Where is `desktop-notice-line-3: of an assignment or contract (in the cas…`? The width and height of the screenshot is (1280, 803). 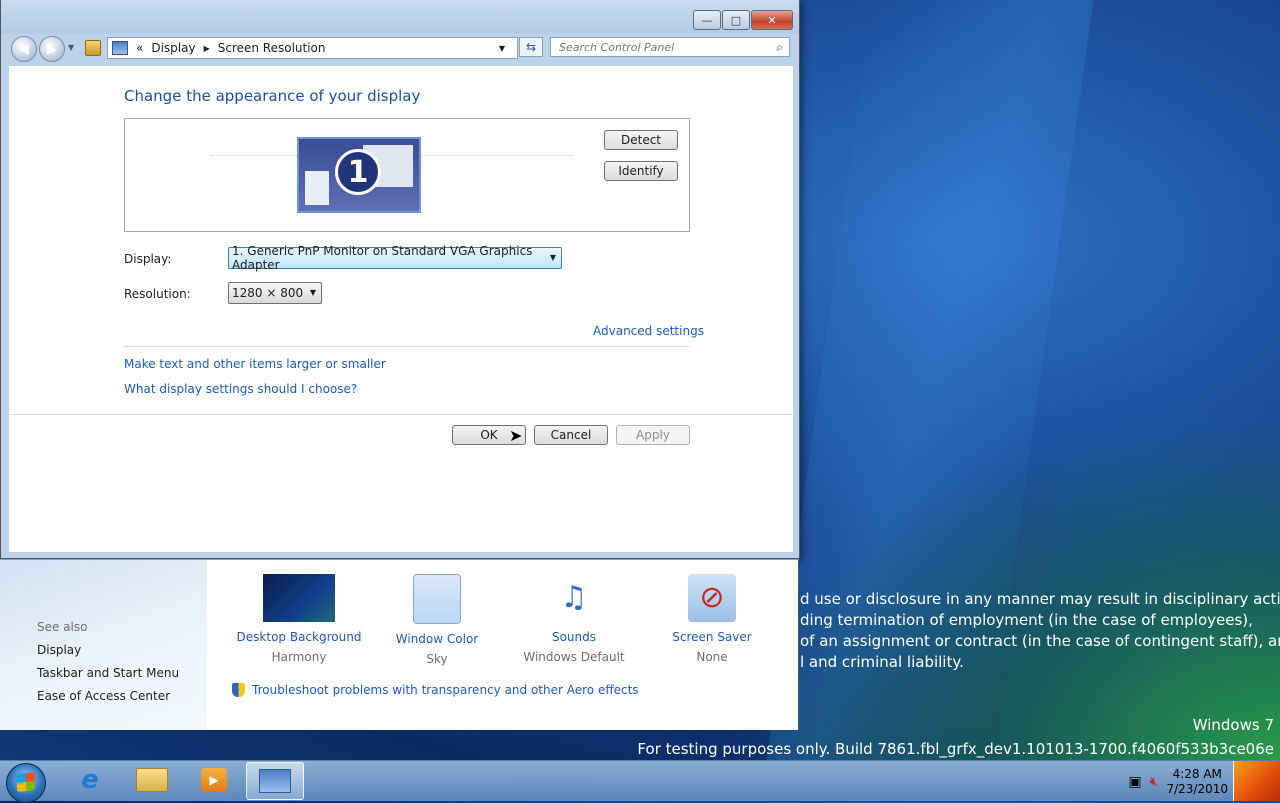
desktop-notice-line-3: of an assignment or contract (in the cas… is located at coordinates (1040, 641).